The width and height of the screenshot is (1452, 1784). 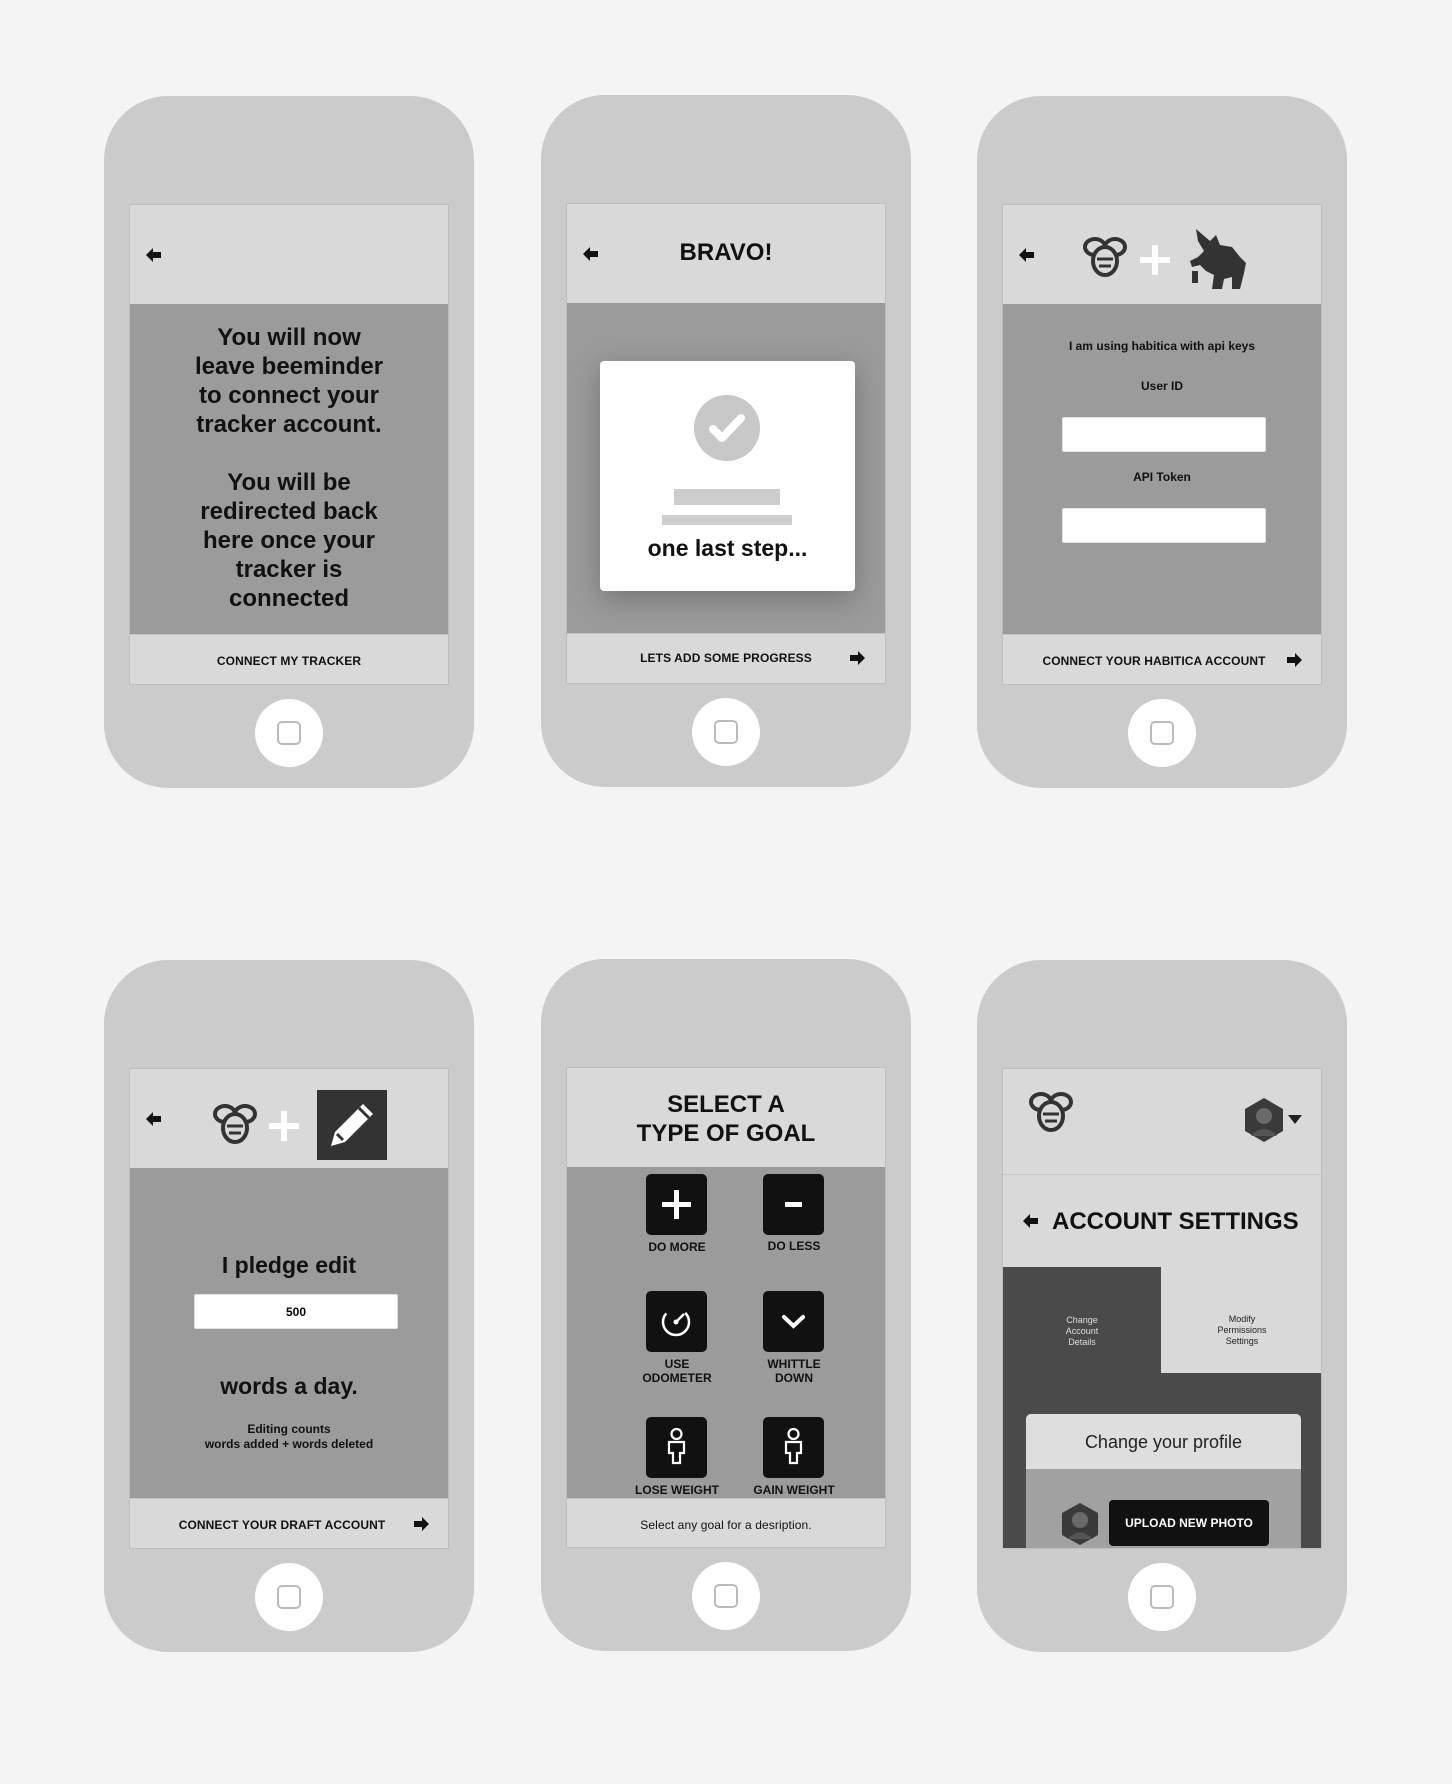 What do you see at coordinates (794, 1246) in the screenshot?
I see `goal-label-line: DO LESS` at bounding box center [794, 1246].